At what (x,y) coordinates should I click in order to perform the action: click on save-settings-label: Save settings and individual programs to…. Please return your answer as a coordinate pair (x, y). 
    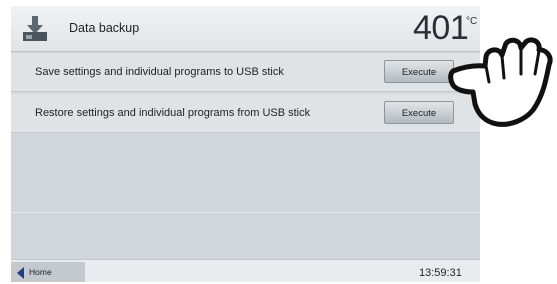
    Looking at the image, I should click on (159, 72).